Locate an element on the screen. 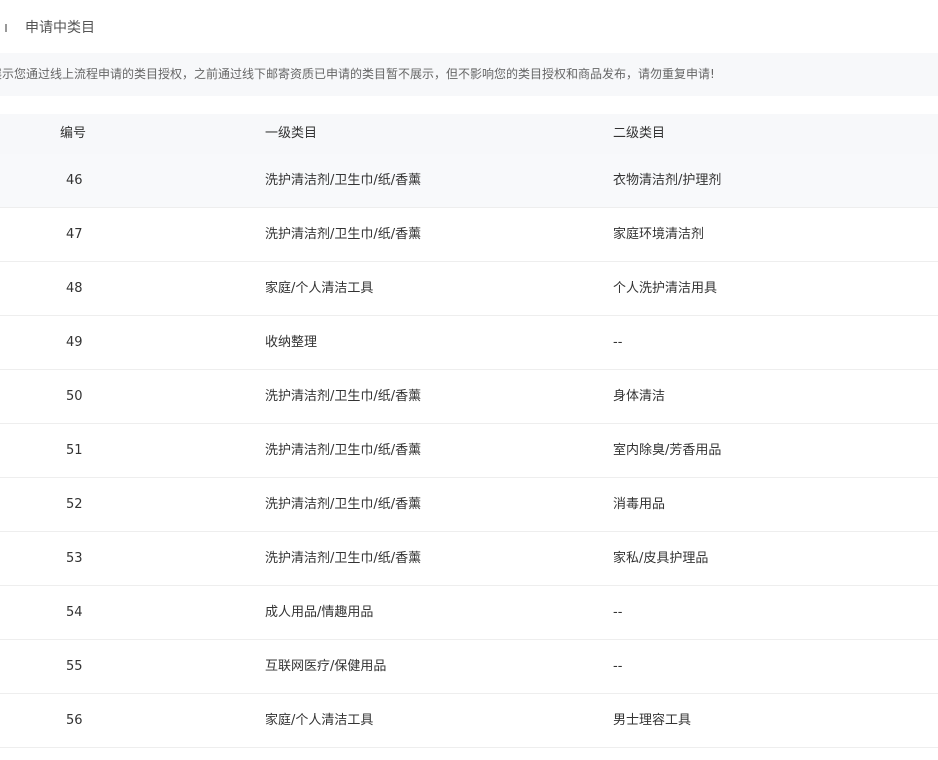  cell-level2: 衣物清洁剂/护理剂 is located at coordinates (667, 180).